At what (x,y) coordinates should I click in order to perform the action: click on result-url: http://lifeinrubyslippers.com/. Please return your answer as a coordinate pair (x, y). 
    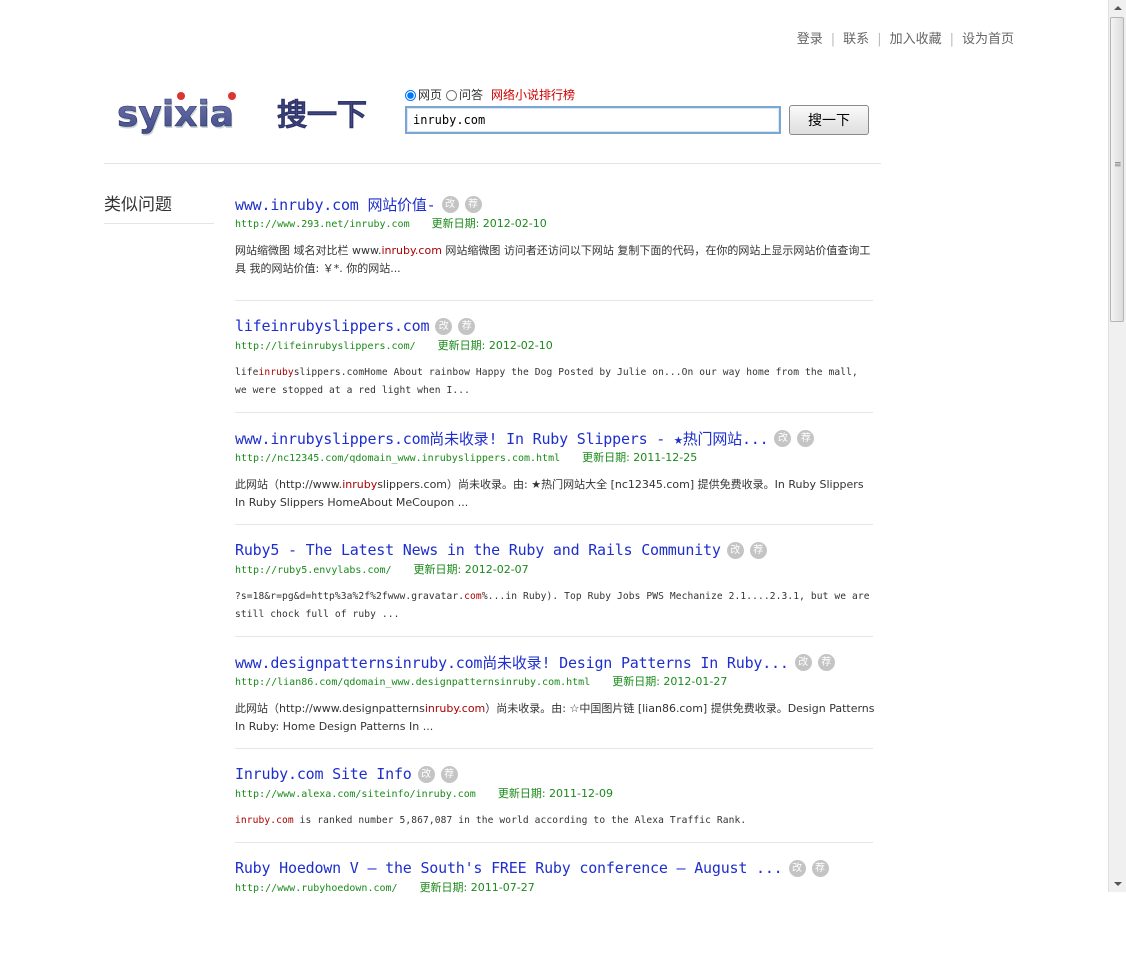
    Looking at the image, I should click on (325, 346).